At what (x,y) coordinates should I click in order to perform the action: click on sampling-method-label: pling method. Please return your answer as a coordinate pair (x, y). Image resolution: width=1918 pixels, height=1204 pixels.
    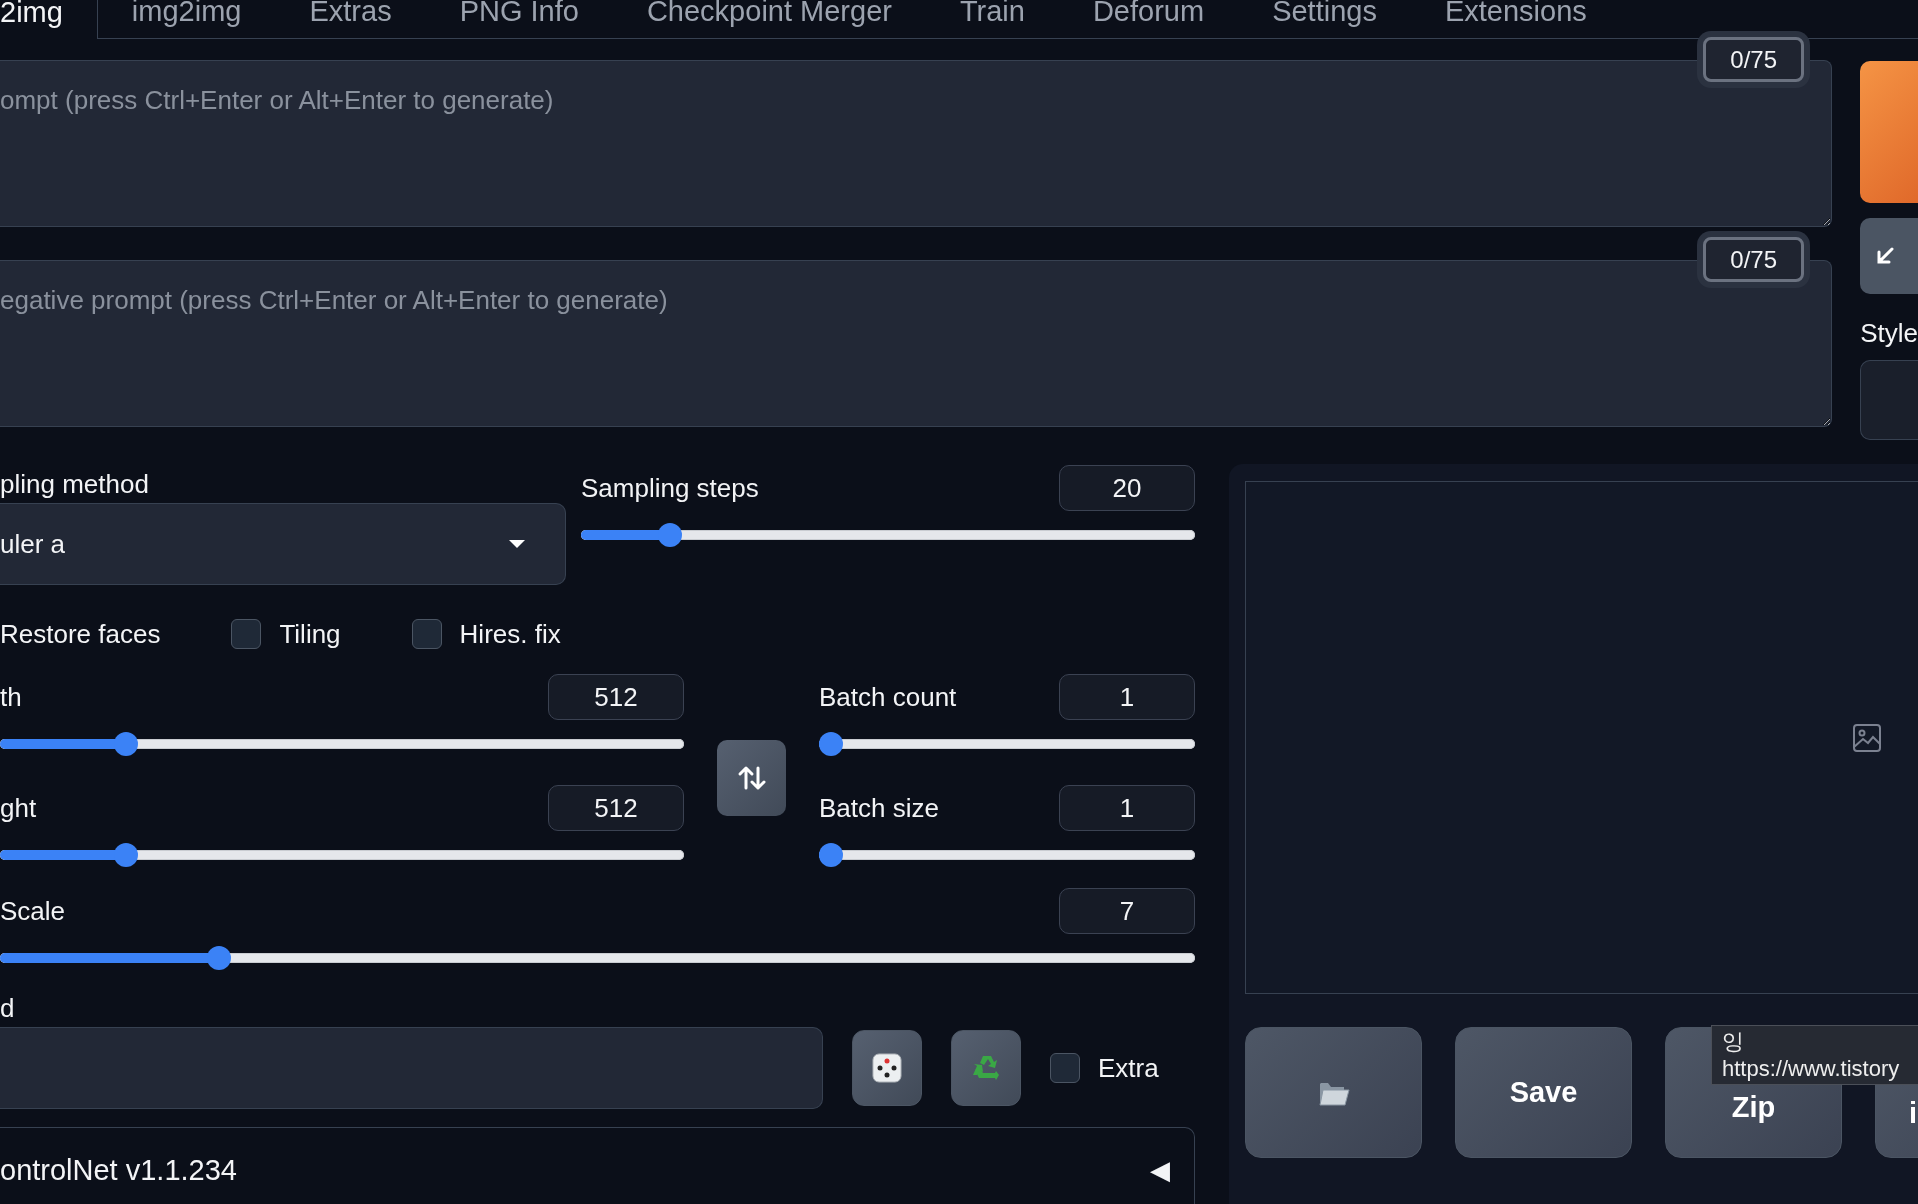
    Looking at the image, I should click on (75, 484).